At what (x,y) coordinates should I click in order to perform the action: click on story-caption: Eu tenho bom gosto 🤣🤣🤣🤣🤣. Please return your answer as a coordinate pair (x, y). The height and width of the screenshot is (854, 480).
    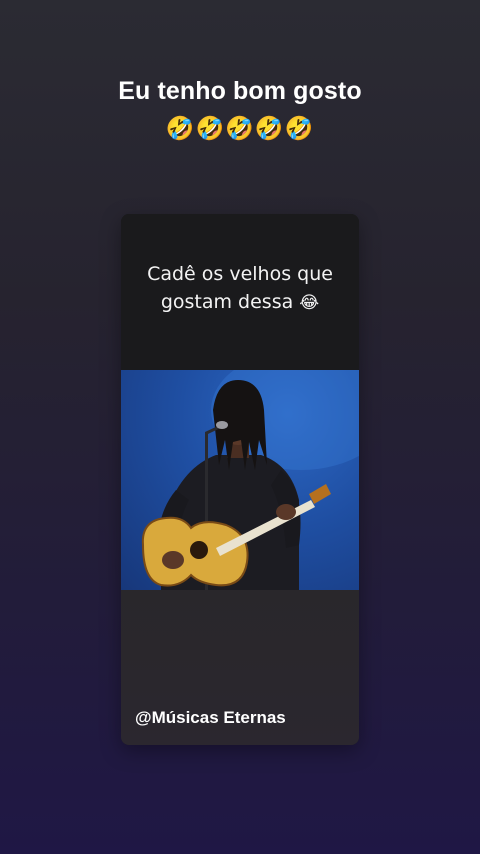
    Looking at the image, I should click on (240, 109).